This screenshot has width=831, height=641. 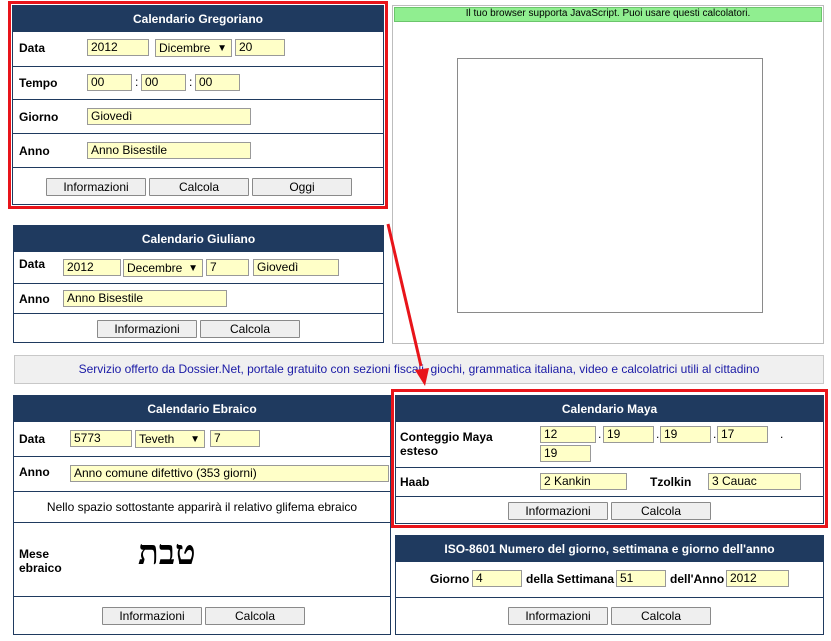 I want to click on annotation-arrow, so click(x=407, y=304).